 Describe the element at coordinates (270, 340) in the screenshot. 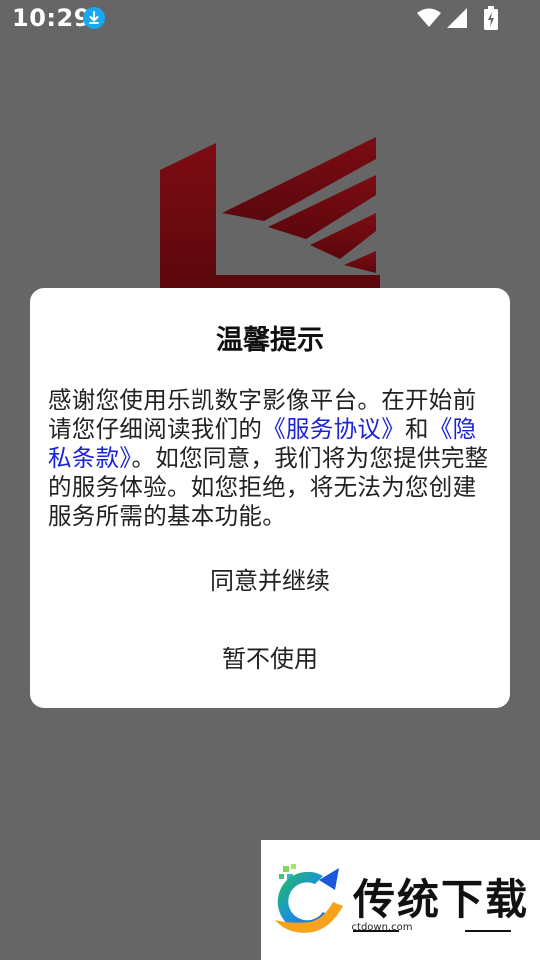

I see `dialog-title: 温馨提示` at that location.